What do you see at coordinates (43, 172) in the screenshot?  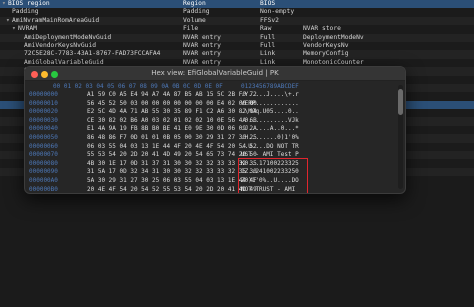 I see `hex-row-offset: 00000090` at bounding box center [43, 172].